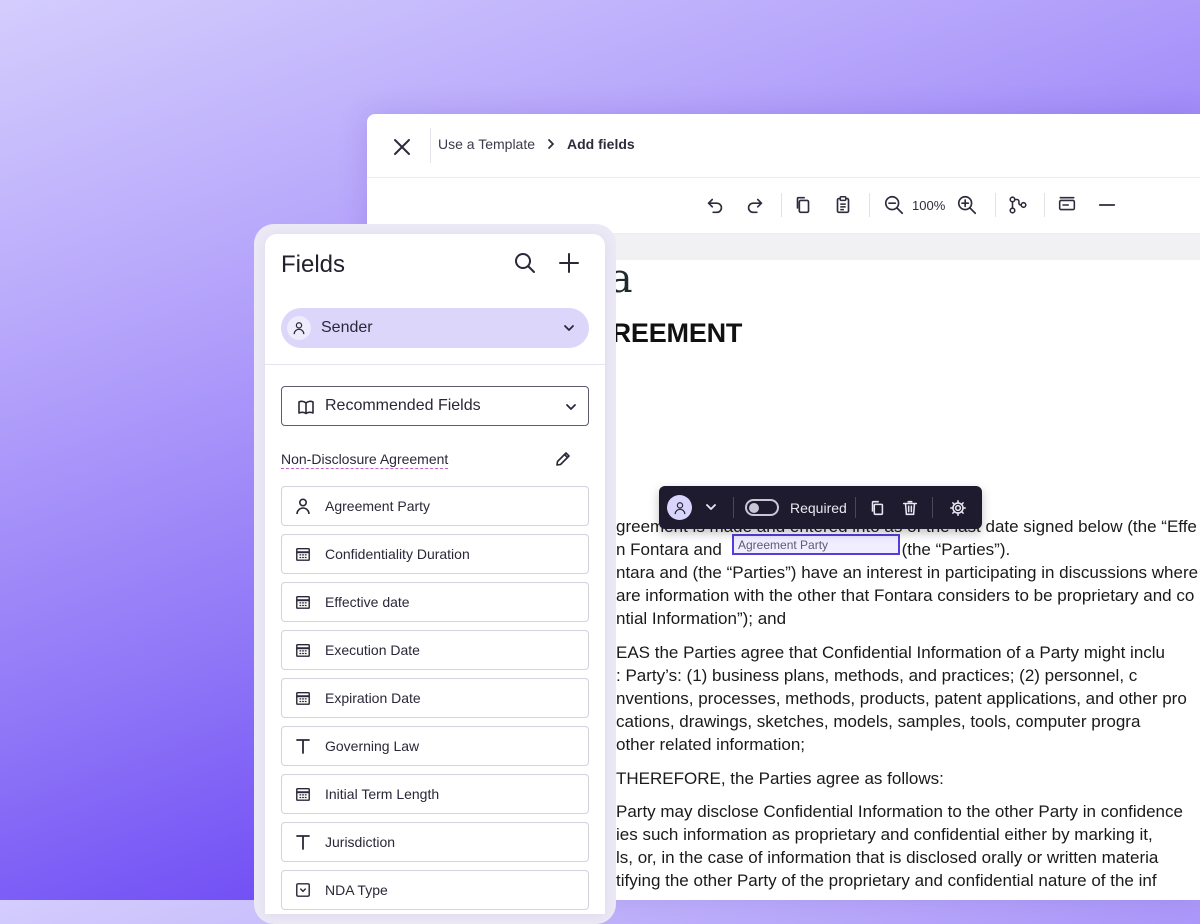 The width and height of the screenshot is (1200, 924). I want to click on doc-line: other related information;, so click(710, 744).